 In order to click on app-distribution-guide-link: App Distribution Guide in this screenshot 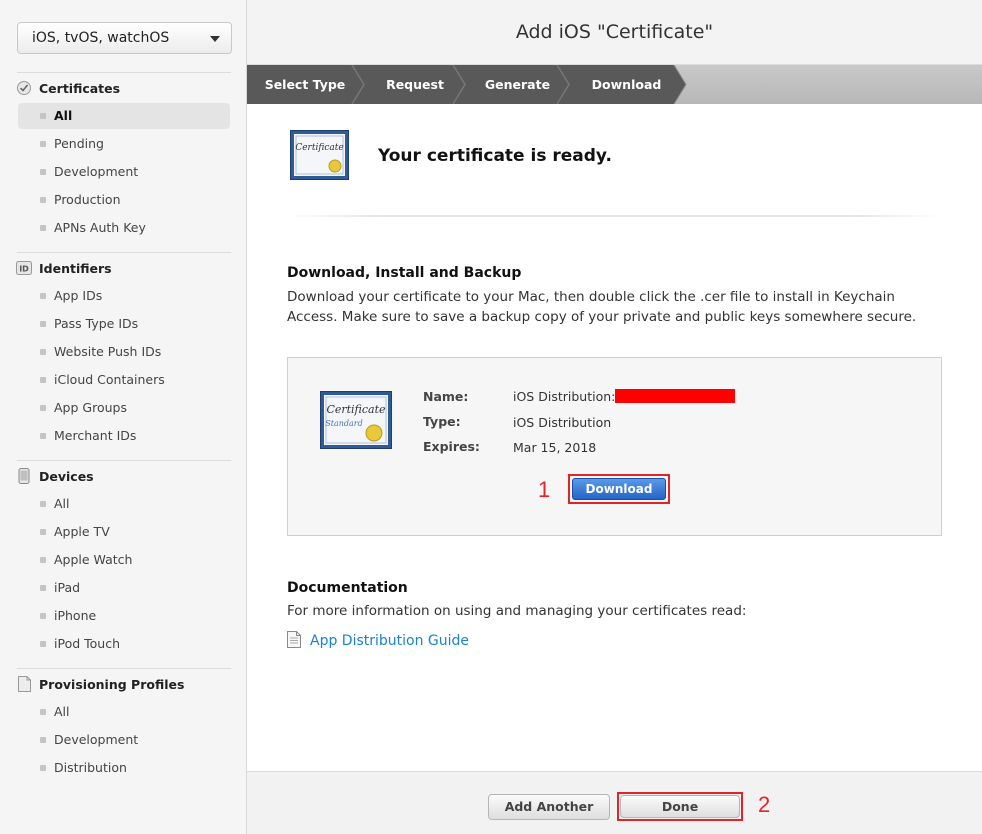, I will do `click(378, 641)`.